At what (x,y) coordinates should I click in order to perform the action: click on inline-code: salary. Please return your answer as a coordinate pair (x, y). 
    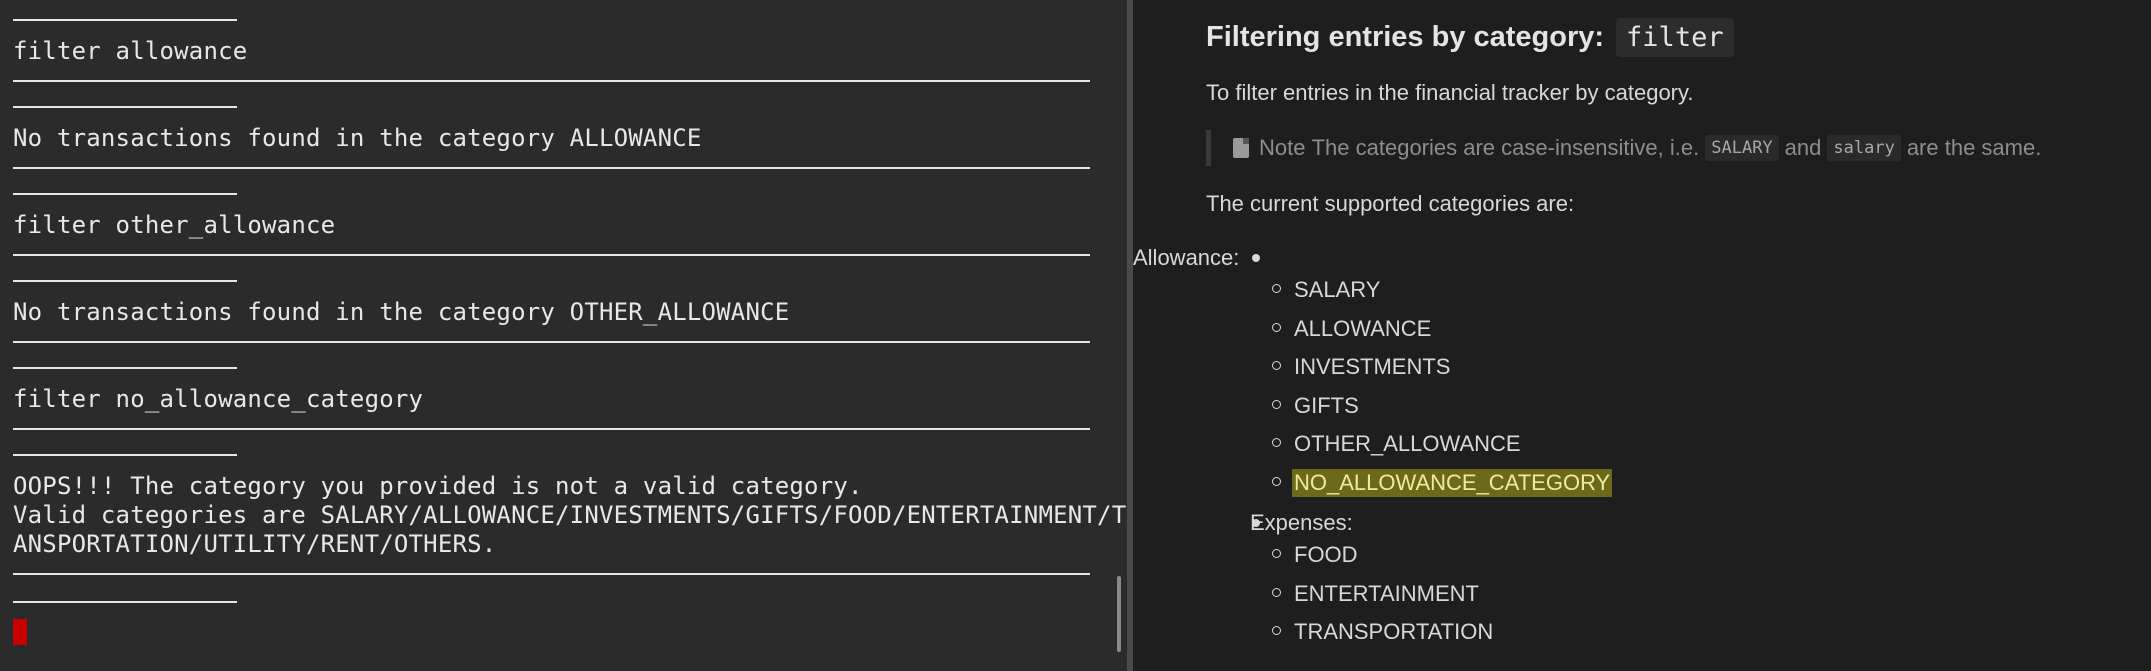
    Looking at the image, I should click on (1864, 148).